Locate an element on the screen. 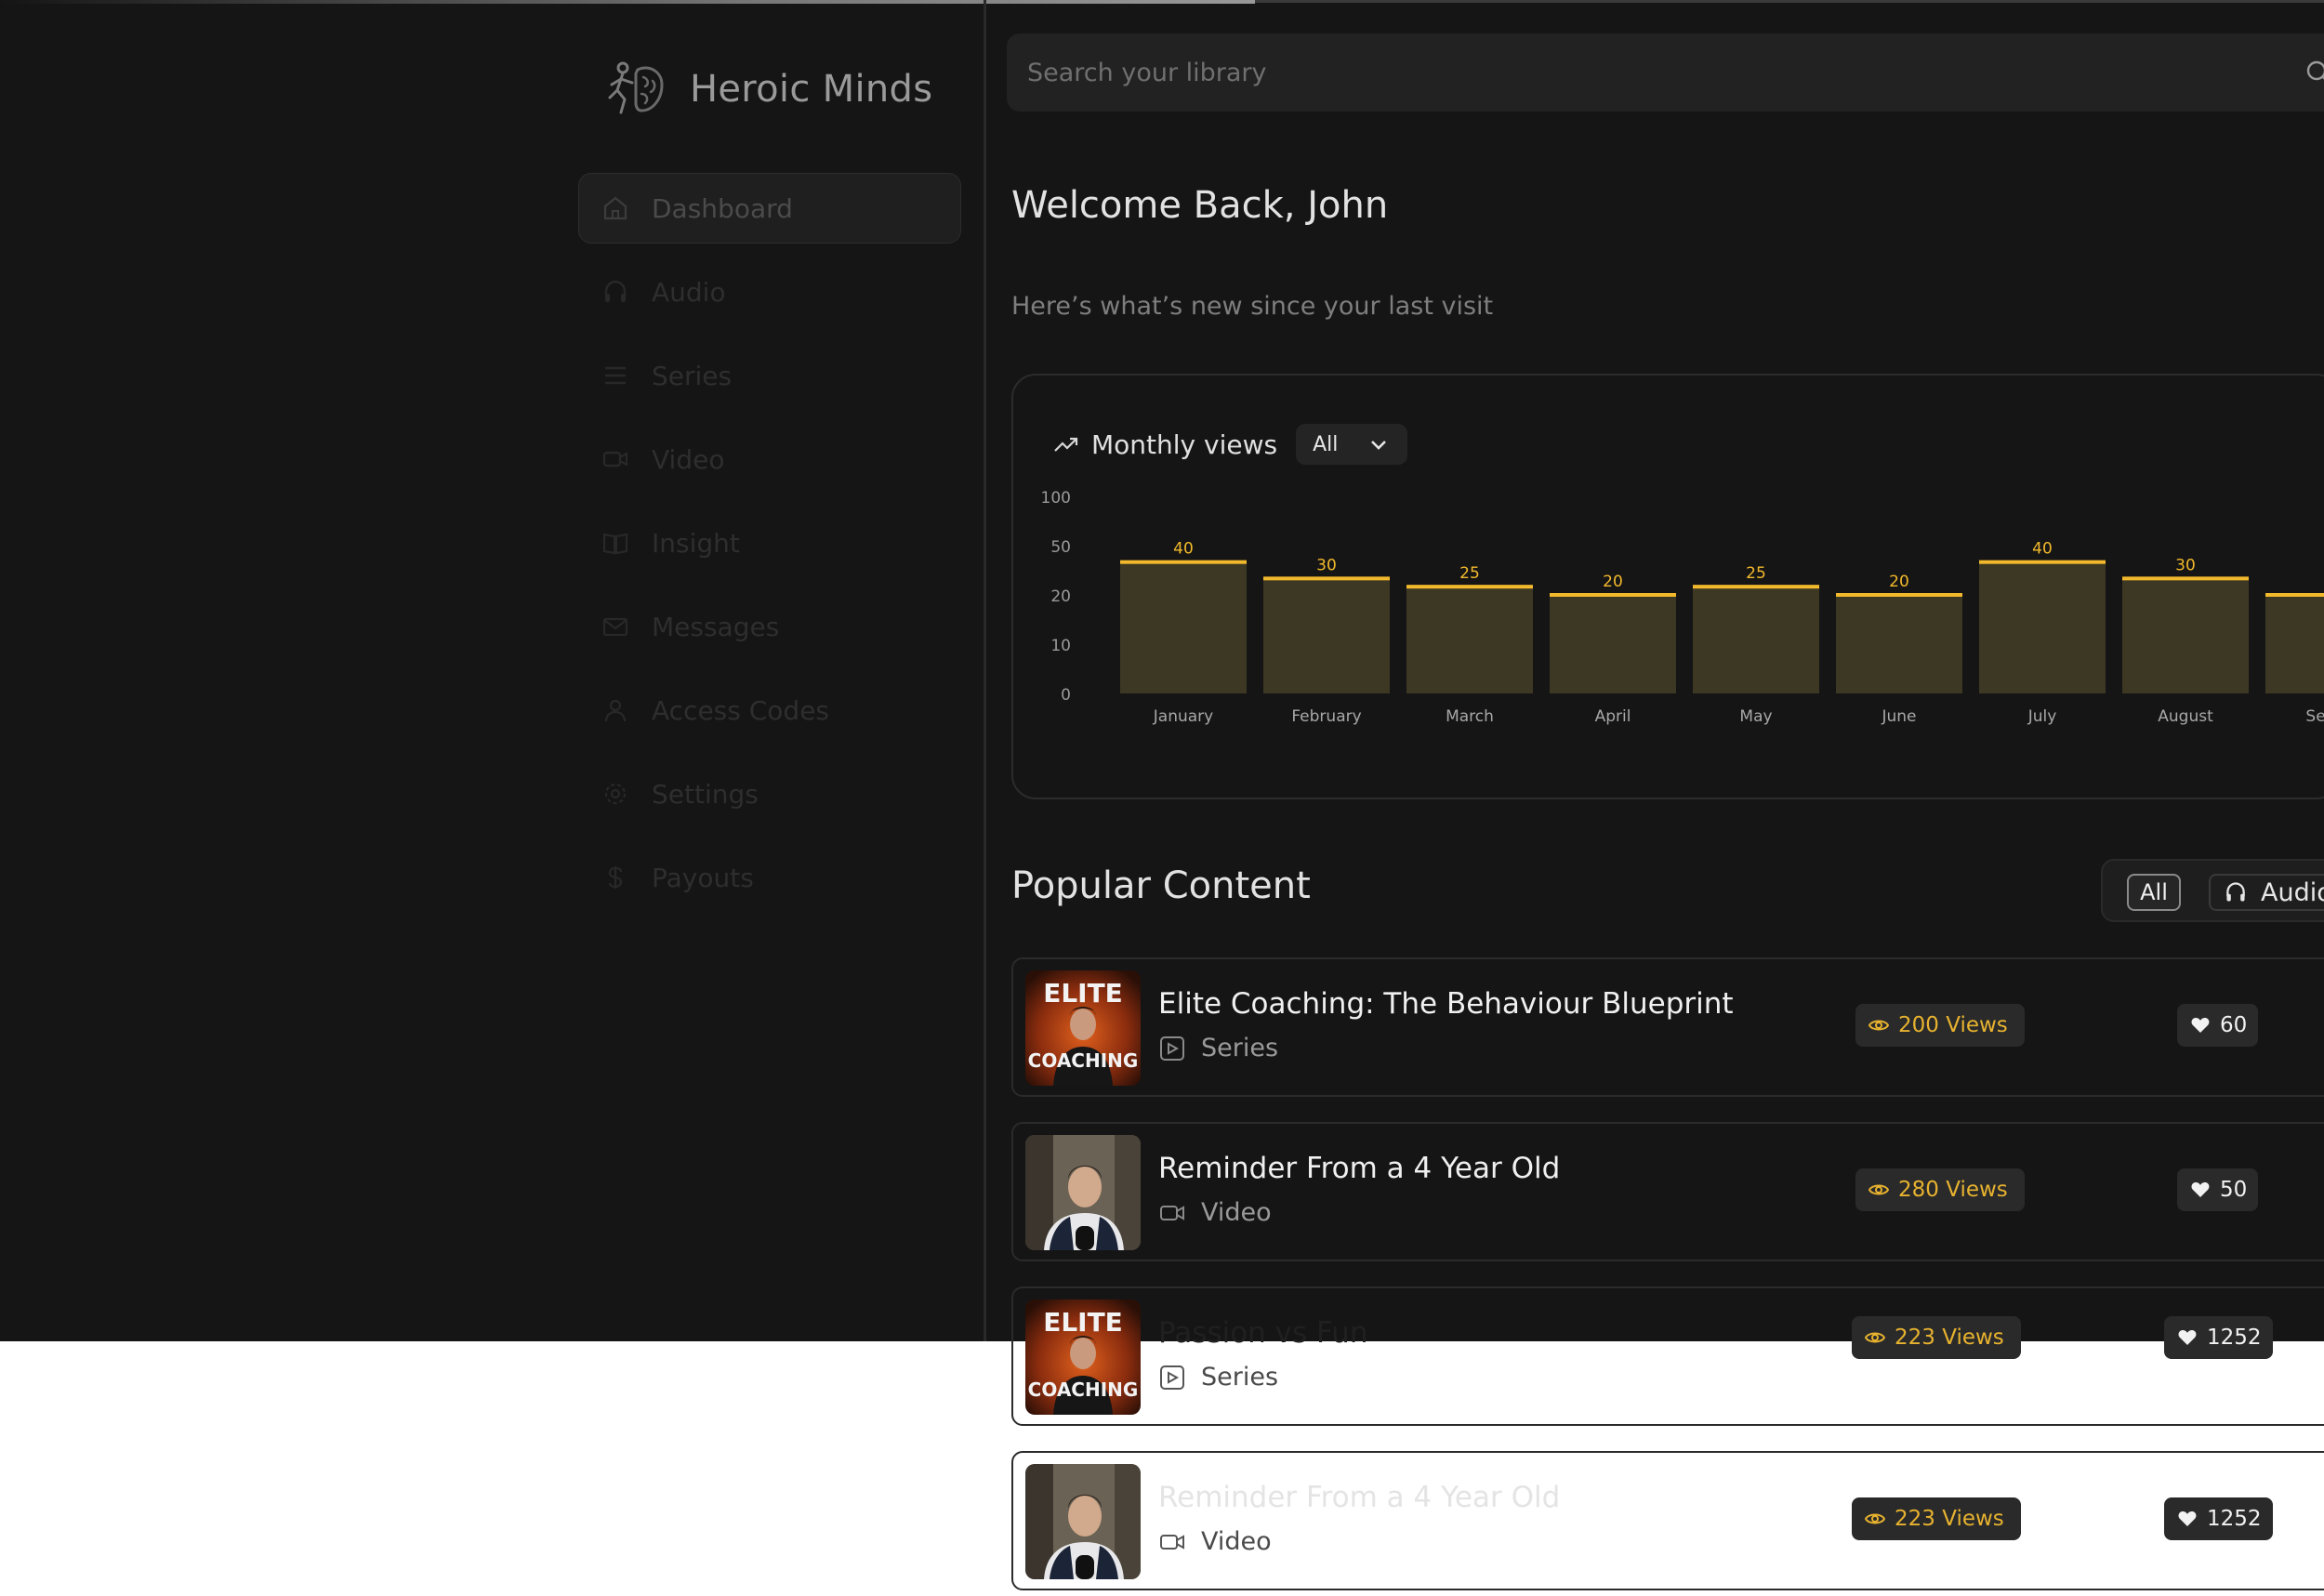 The width and height of the screenshot is (2324, 1596). views-count: 223 Views is located at coordinates (1949, 1519).